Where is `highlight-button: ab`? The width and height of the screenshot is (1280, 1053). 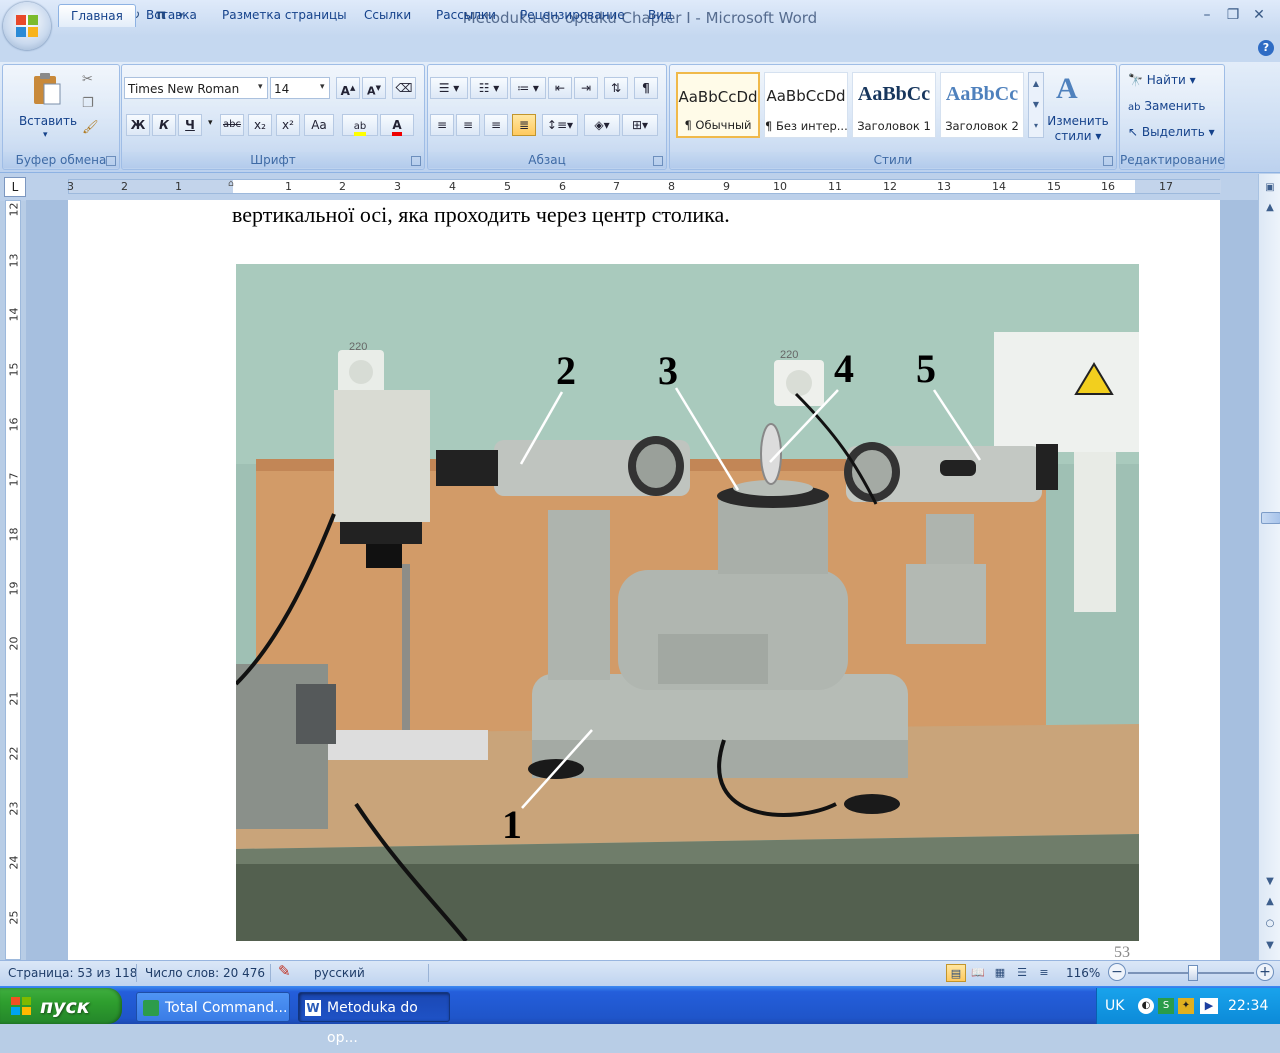 highlight-button: ab is located at coordinates (360, 125).